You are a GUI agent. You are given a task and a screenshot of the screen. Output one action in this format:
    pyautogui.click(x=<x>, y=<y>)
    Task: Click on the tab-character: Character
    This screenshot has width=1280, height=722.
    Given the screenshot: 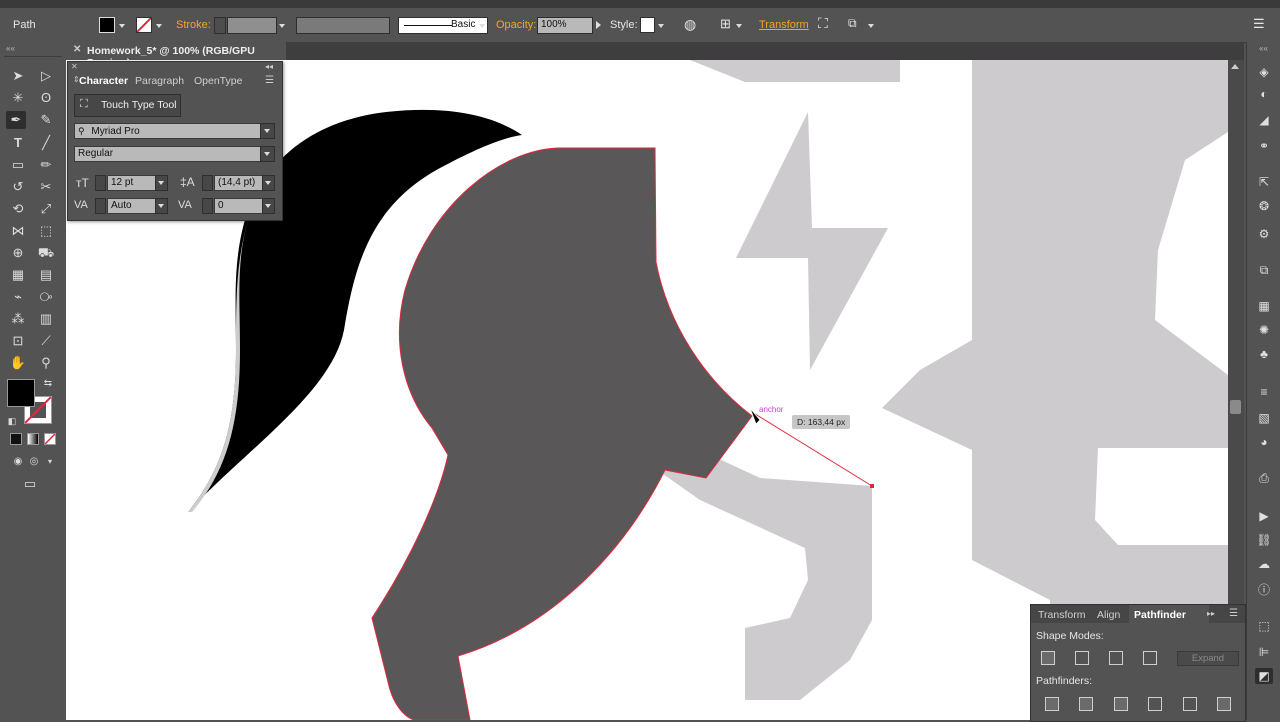 What is the action you would take?
    pyautogui.click(x=103, y=81)
    